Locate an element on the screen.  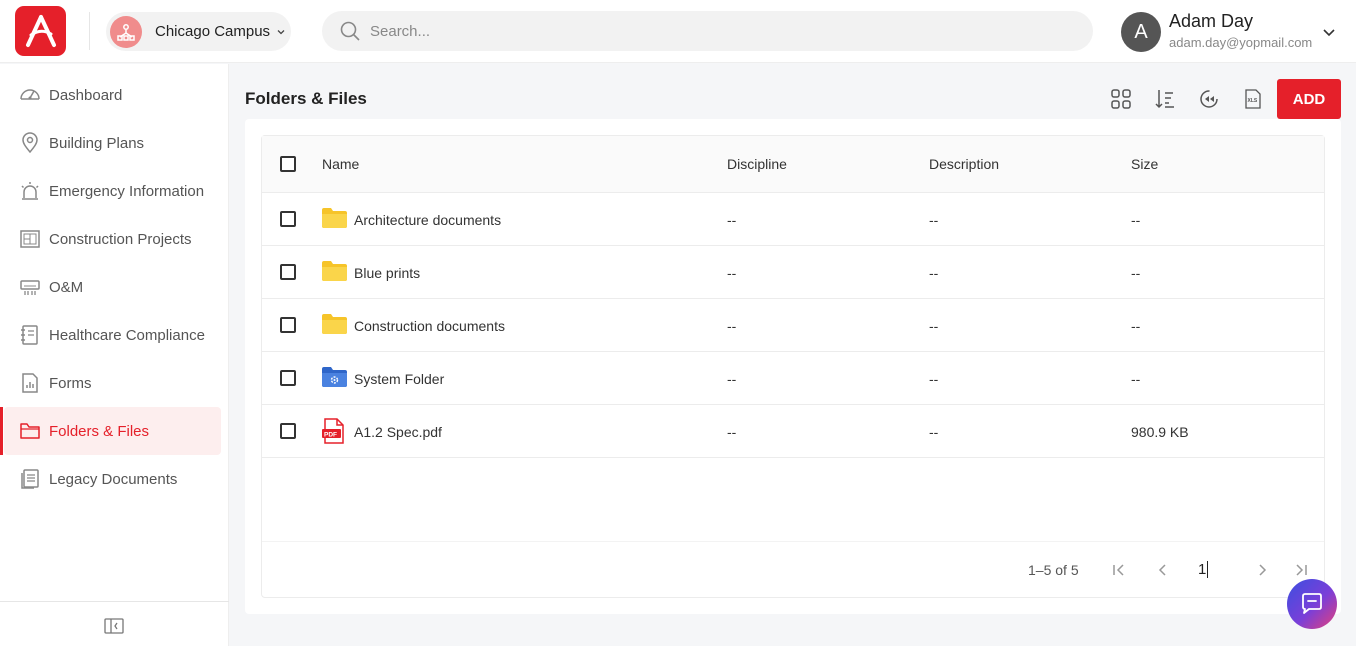
avatar: A is located at coordinates (1141, 32).